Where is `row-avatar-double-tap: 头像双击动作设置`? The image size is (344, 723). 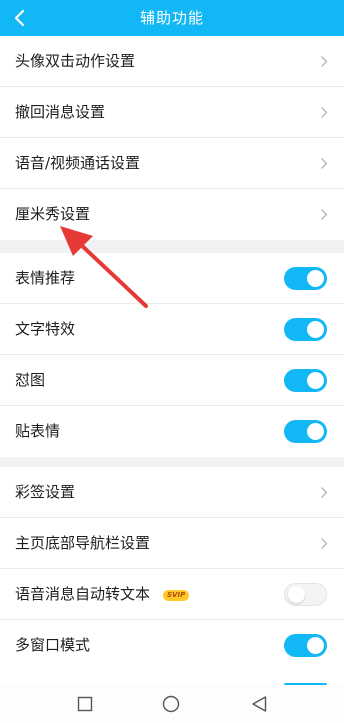
row-avatar-double-tap: 头像双击动作设置 is located at coordinates (172, 61).